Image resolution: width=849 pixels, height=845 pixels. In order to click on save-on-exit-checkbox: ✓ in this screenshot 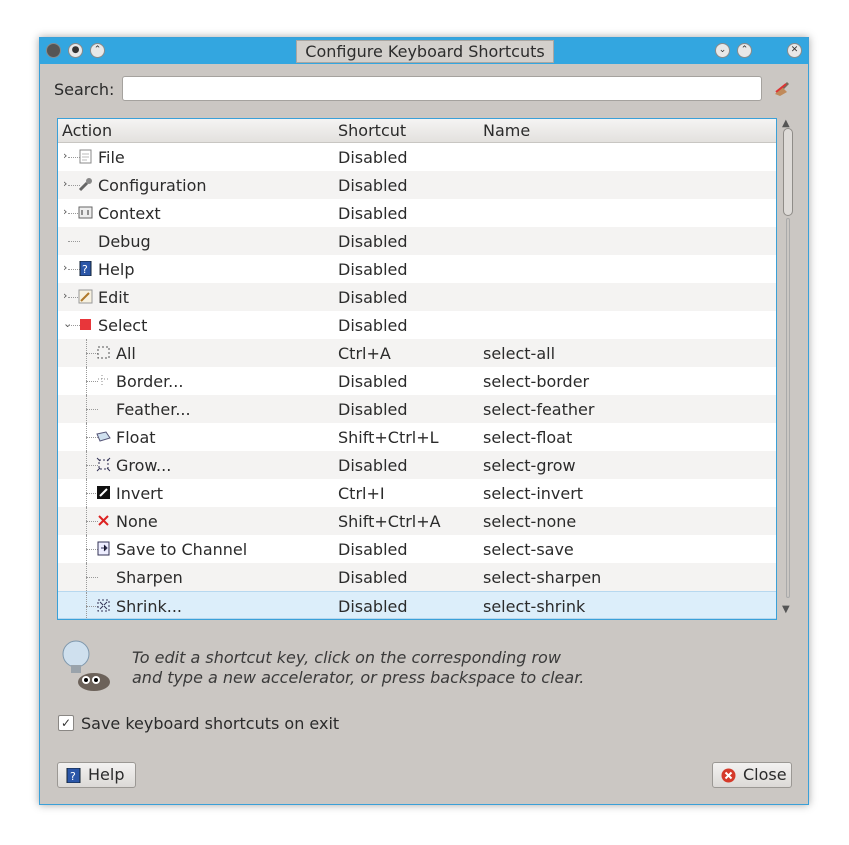, I will do `click(66, 723)`.